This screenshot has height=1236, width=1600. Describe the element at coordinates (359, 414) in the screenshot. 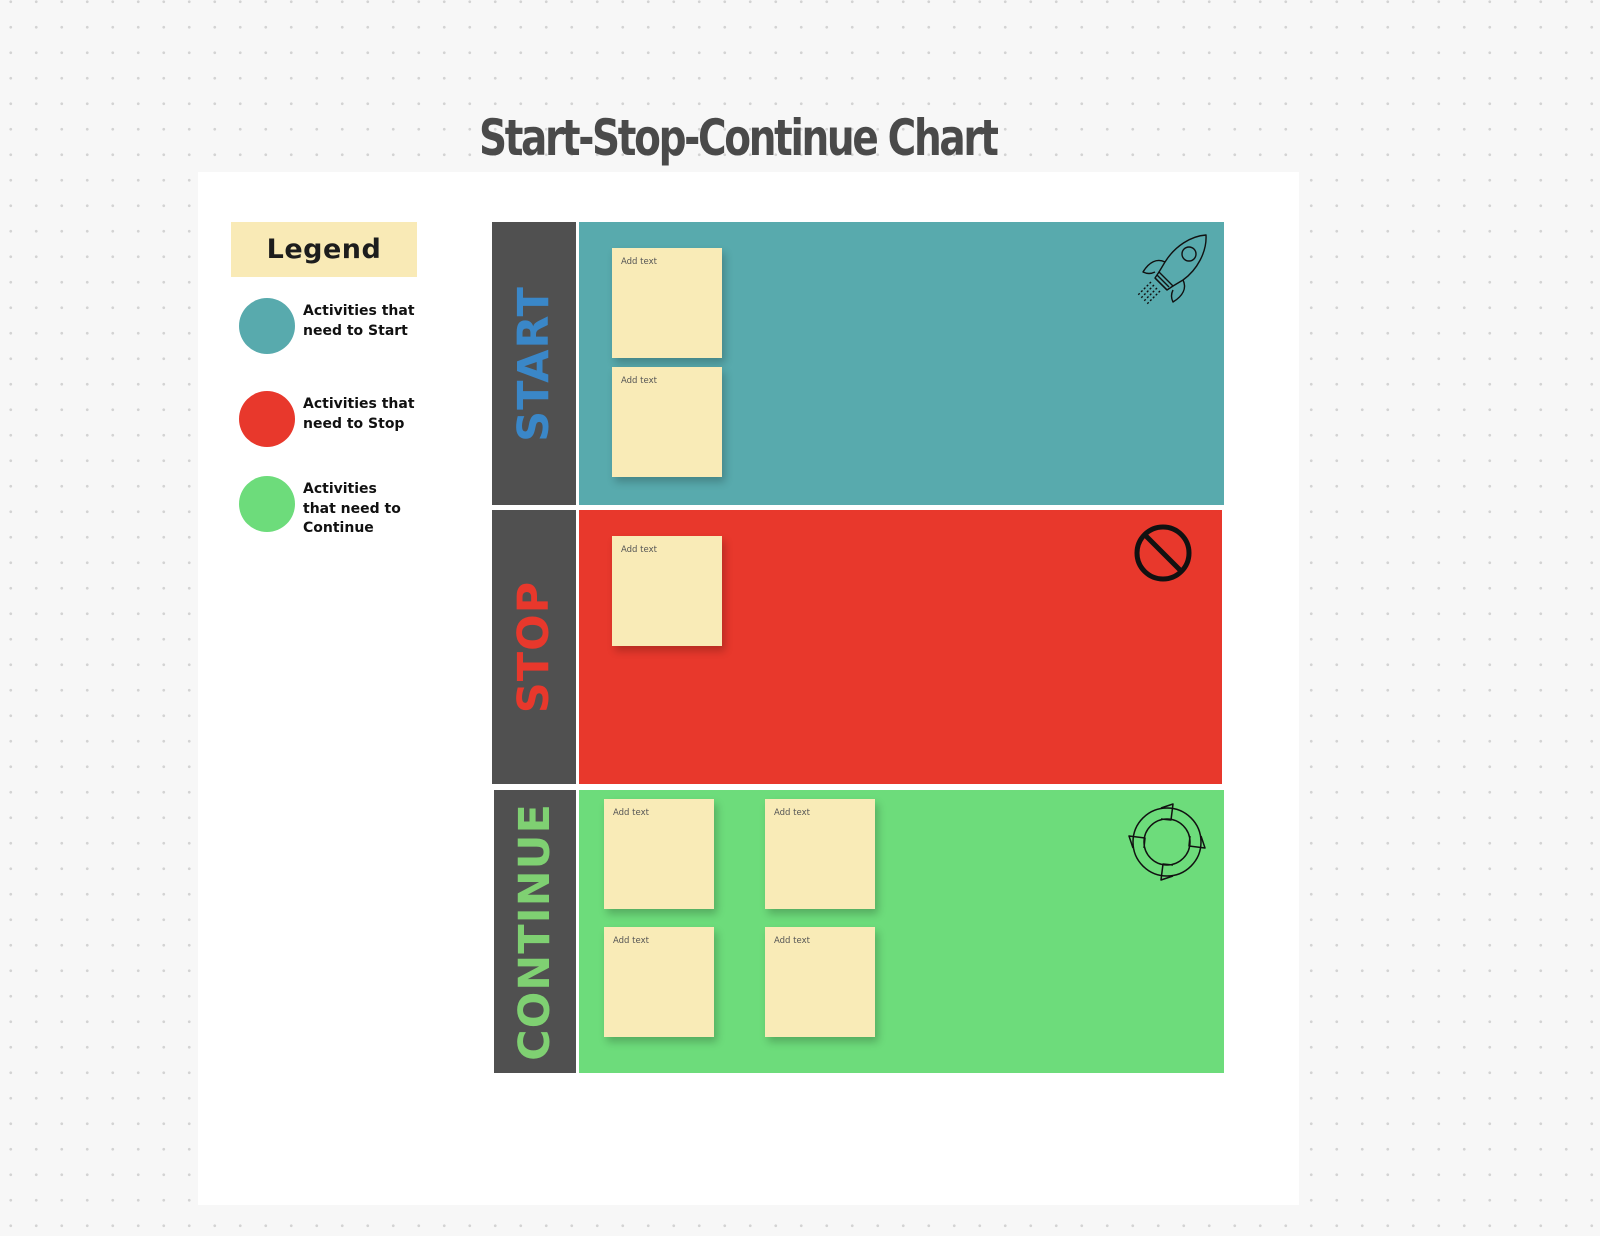

I see `legend-label-stop: Activities that need to Stop` at that location.